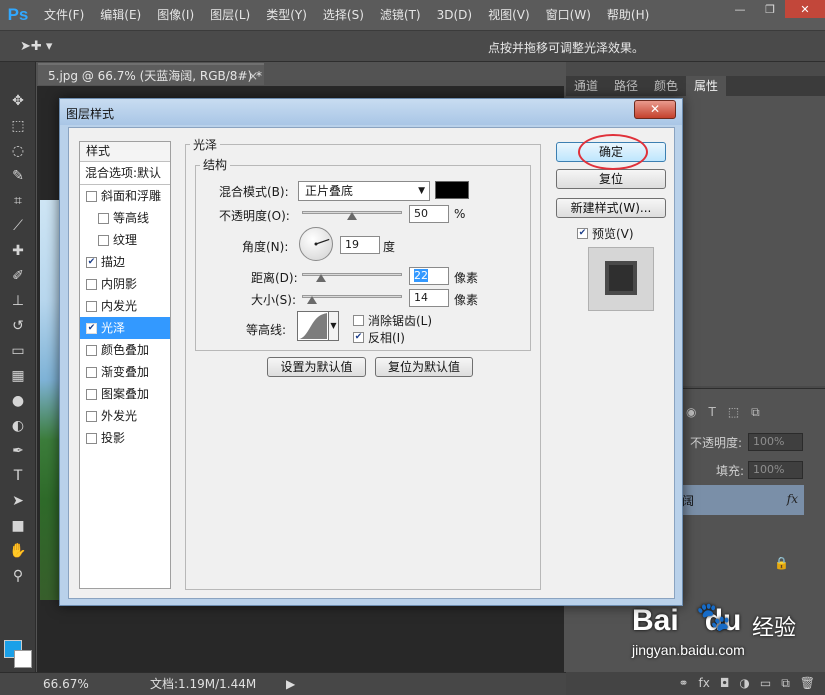  I want to click on style-list-item: 内发光, so click(125, 306).